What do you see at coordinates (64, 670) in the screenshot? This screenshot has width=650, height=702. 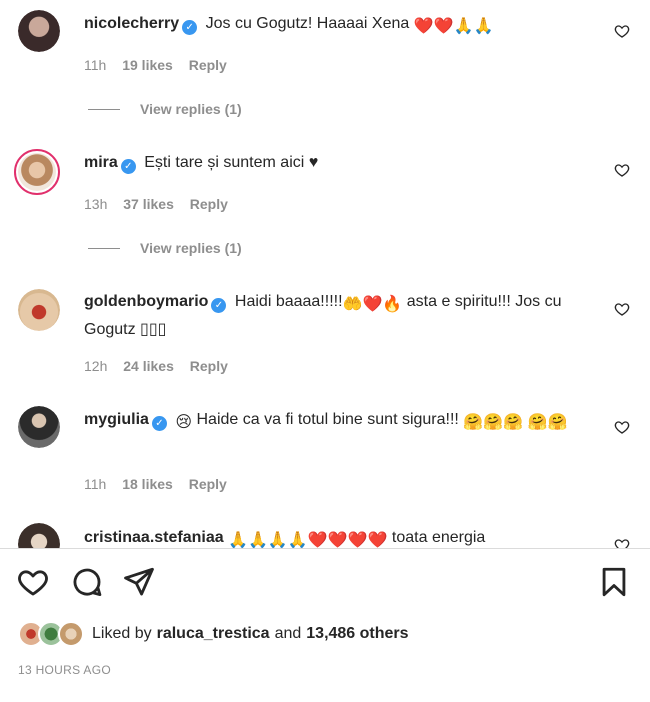 I see `post-timestamp: 13 HOURS AGO` at bounding box center [64, 670].